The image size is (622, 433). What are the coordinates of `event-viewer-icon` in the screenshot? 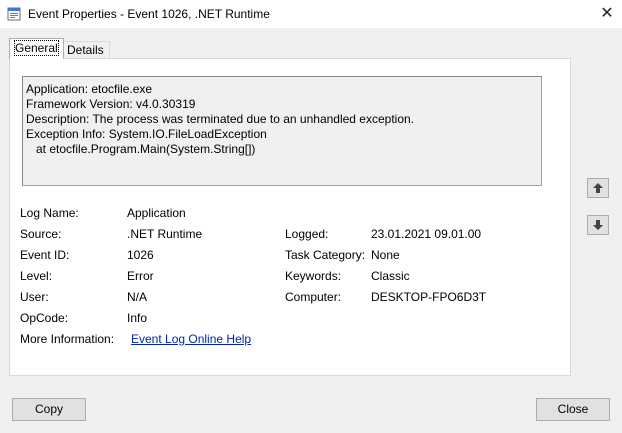 It's located at (14, 14).